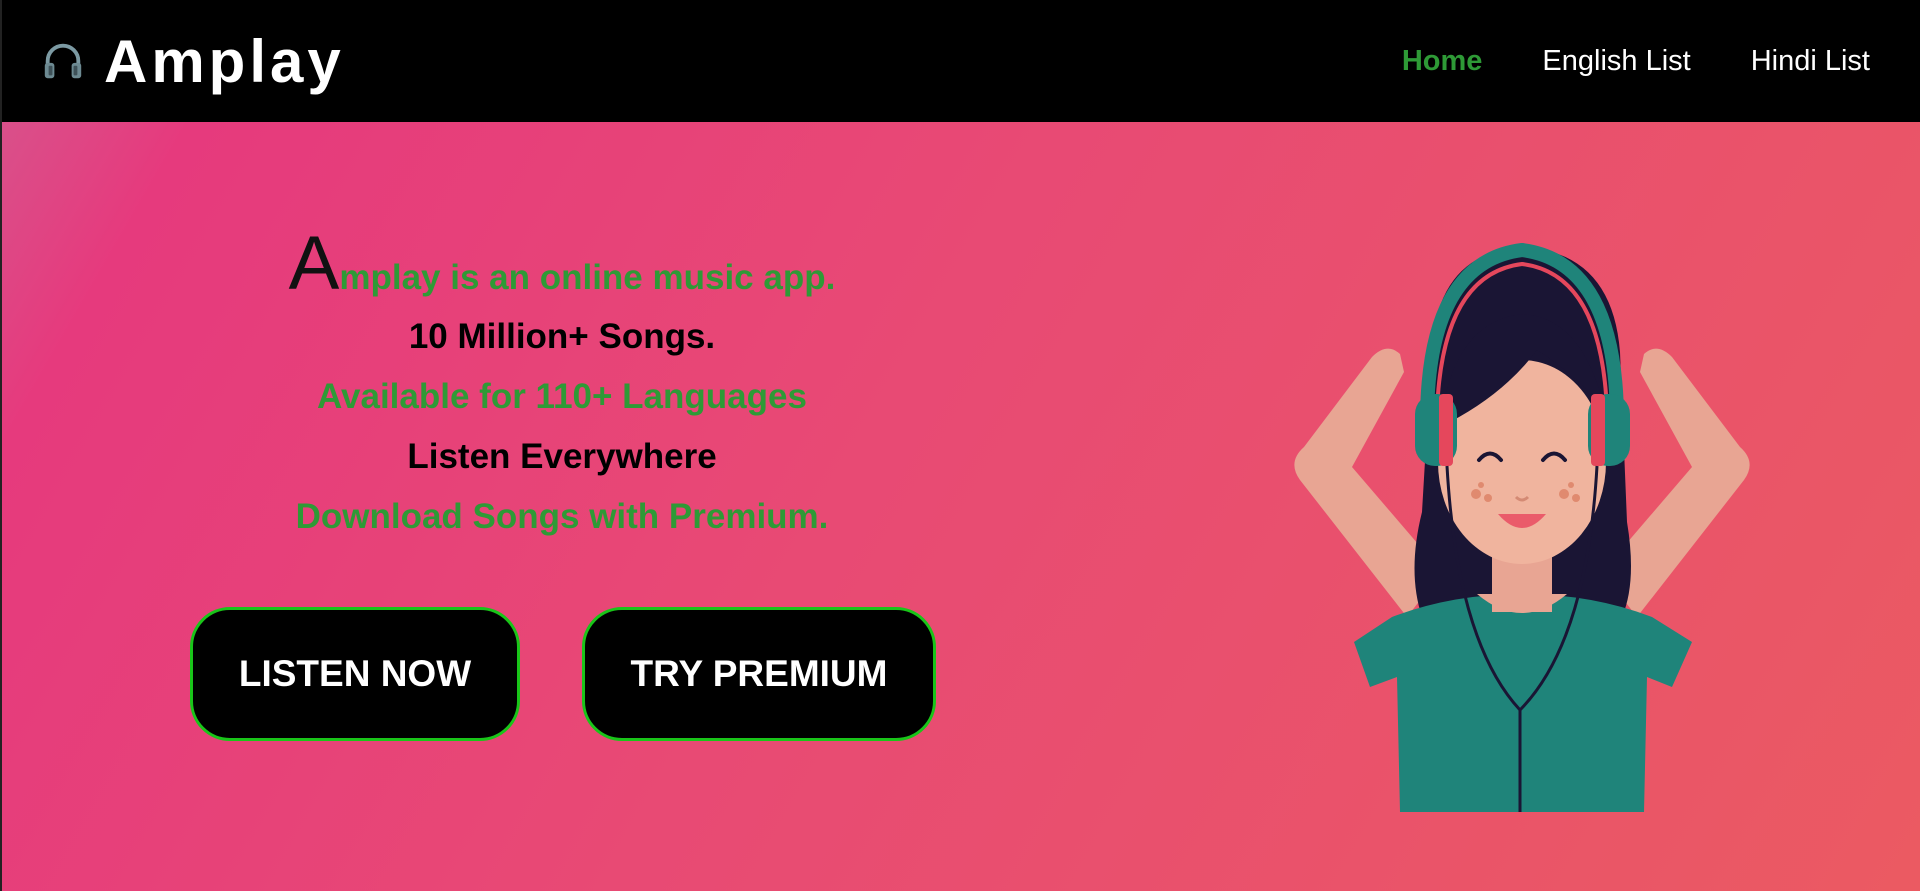 The image size is (1920, 891). I want to click on brand: Amplay, so click(192, 61).